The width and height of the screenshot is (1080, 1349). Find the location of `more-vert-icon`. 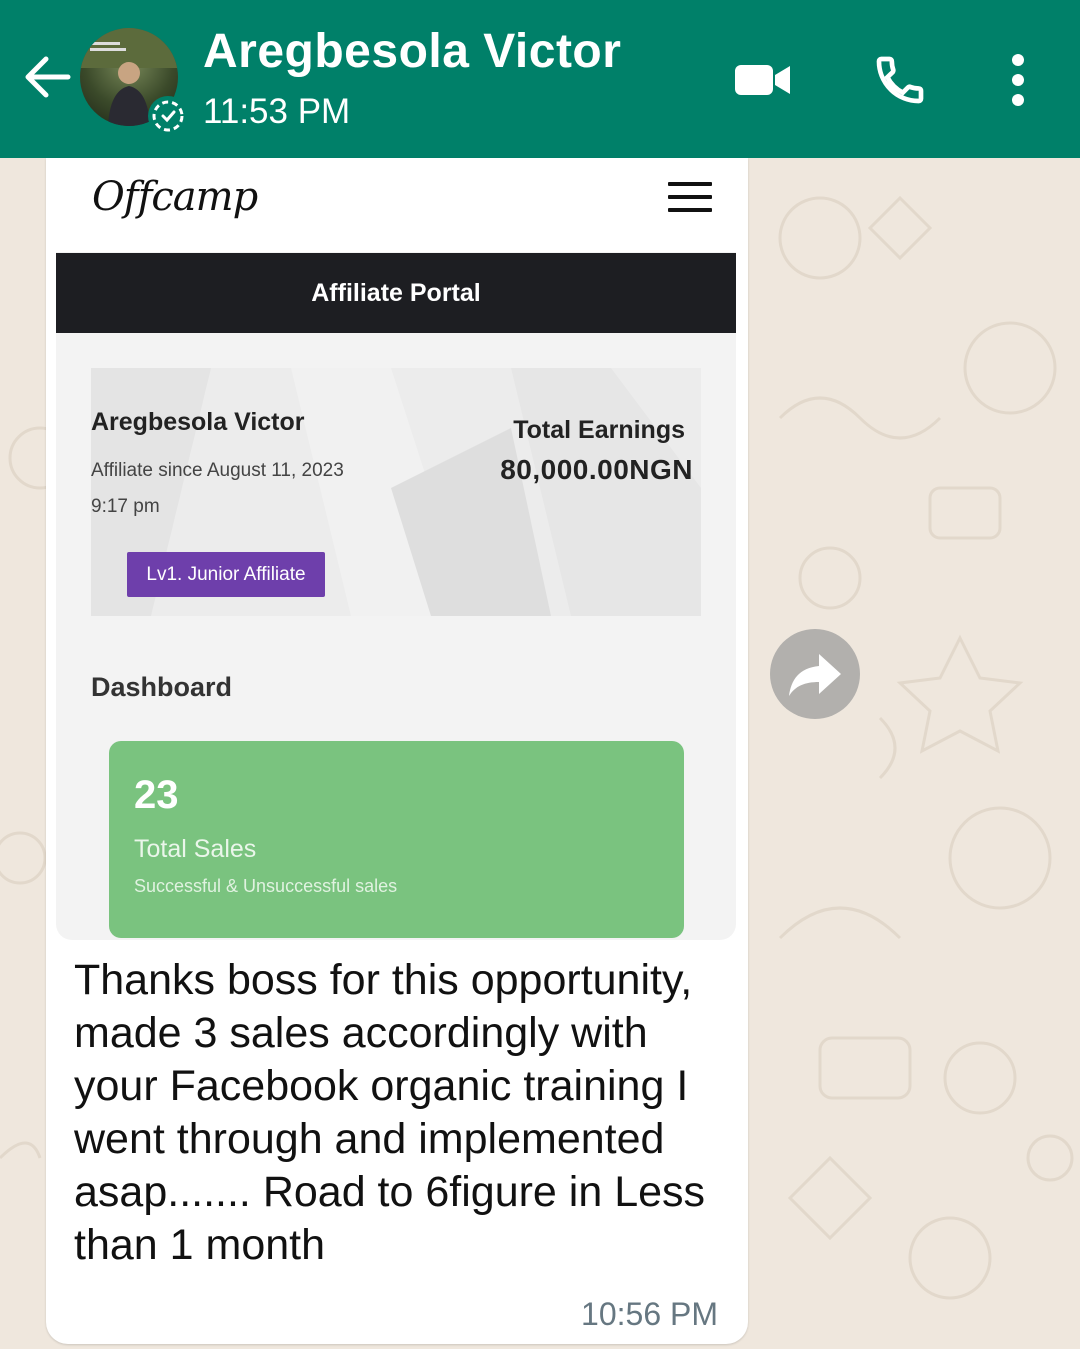

more-vert-icon is located at coordinates (1018, 80).